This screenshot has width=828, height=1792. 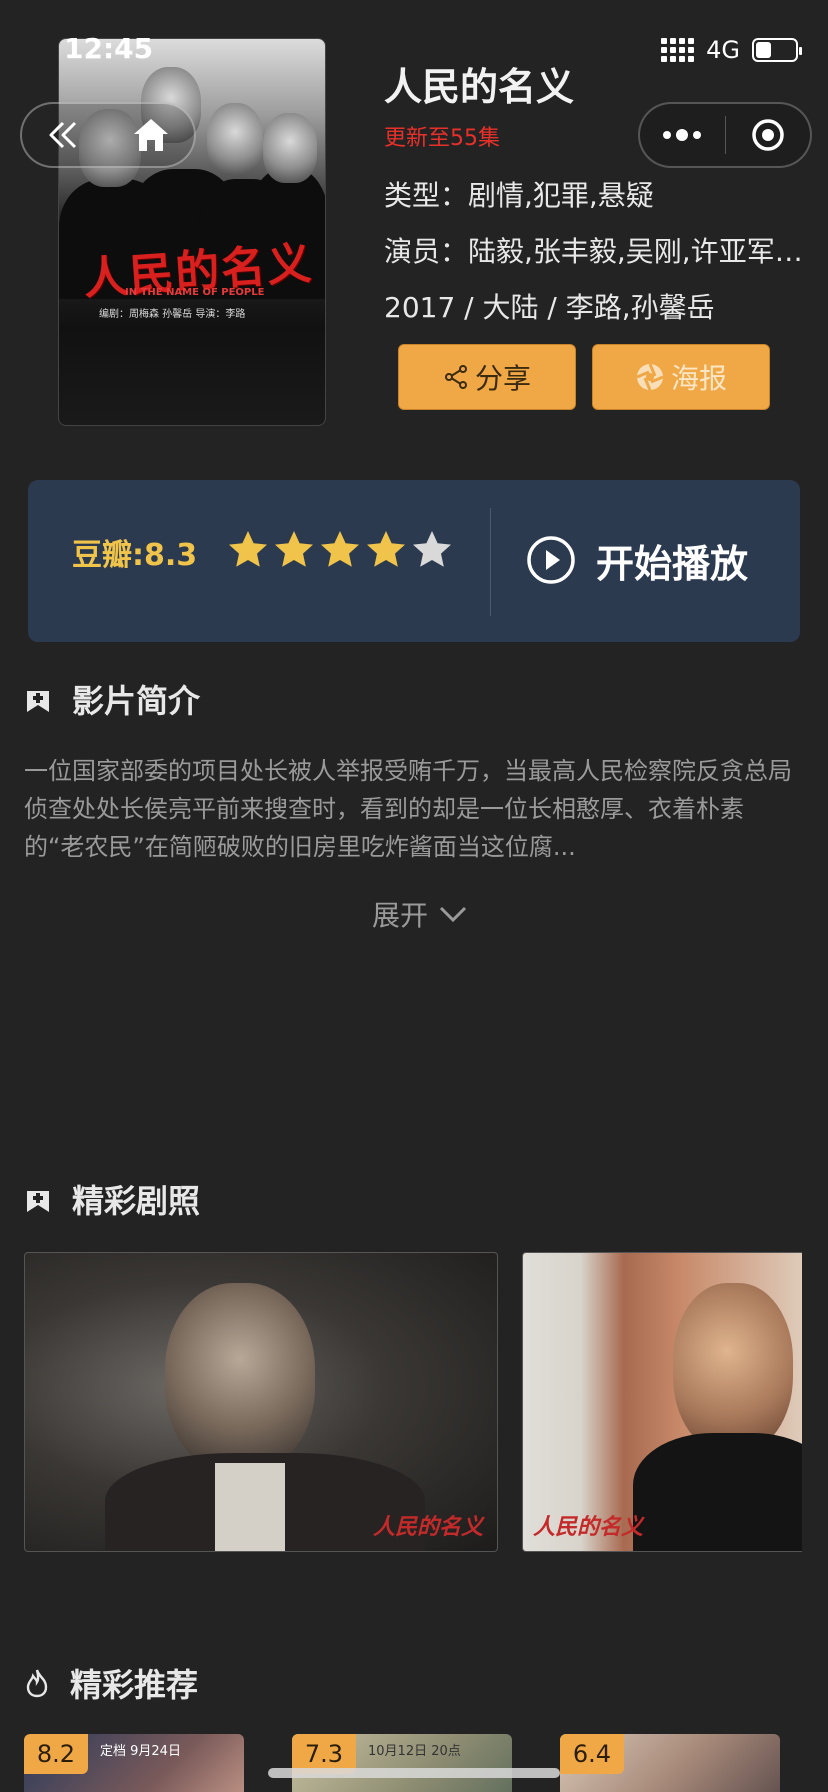 What do you see at coordinates (594, 249) in the screenshot?
I see `cast-line: 演员：陆毅,张丰毅,吴刚,许亚军,张志坚` at bounding box center [594, 249].